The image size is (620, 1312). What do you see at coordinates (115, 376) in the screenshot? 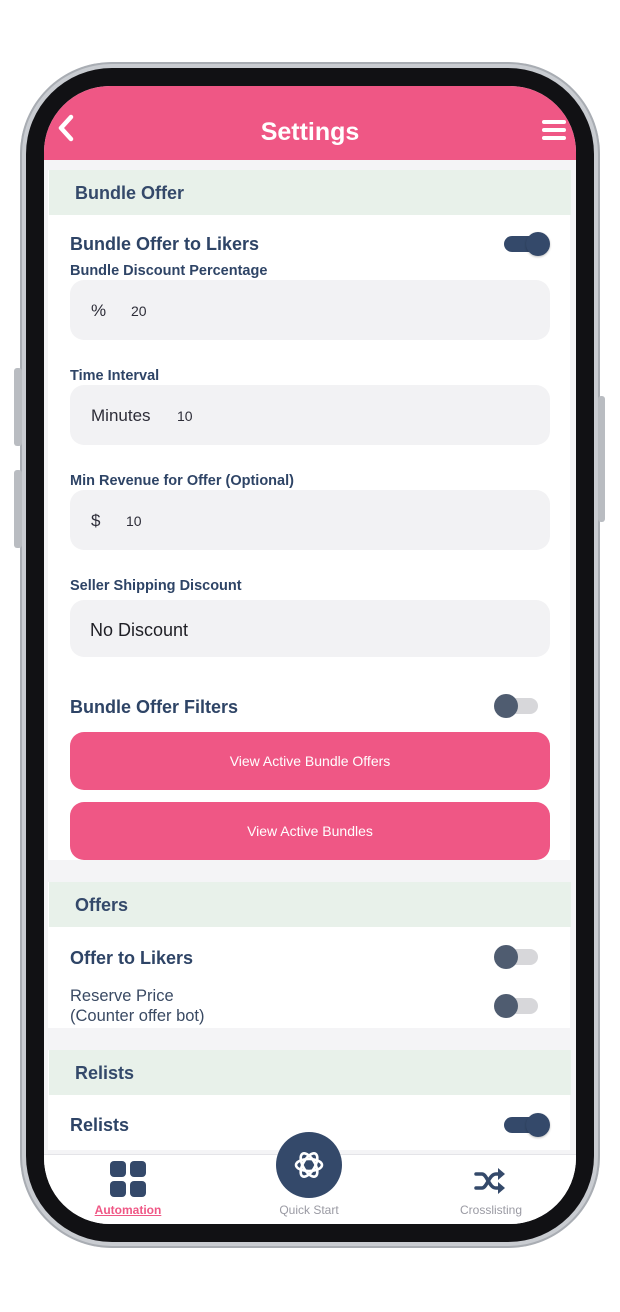
I see `time-interval-label: Time Interval` at bounding box center [115, 376].